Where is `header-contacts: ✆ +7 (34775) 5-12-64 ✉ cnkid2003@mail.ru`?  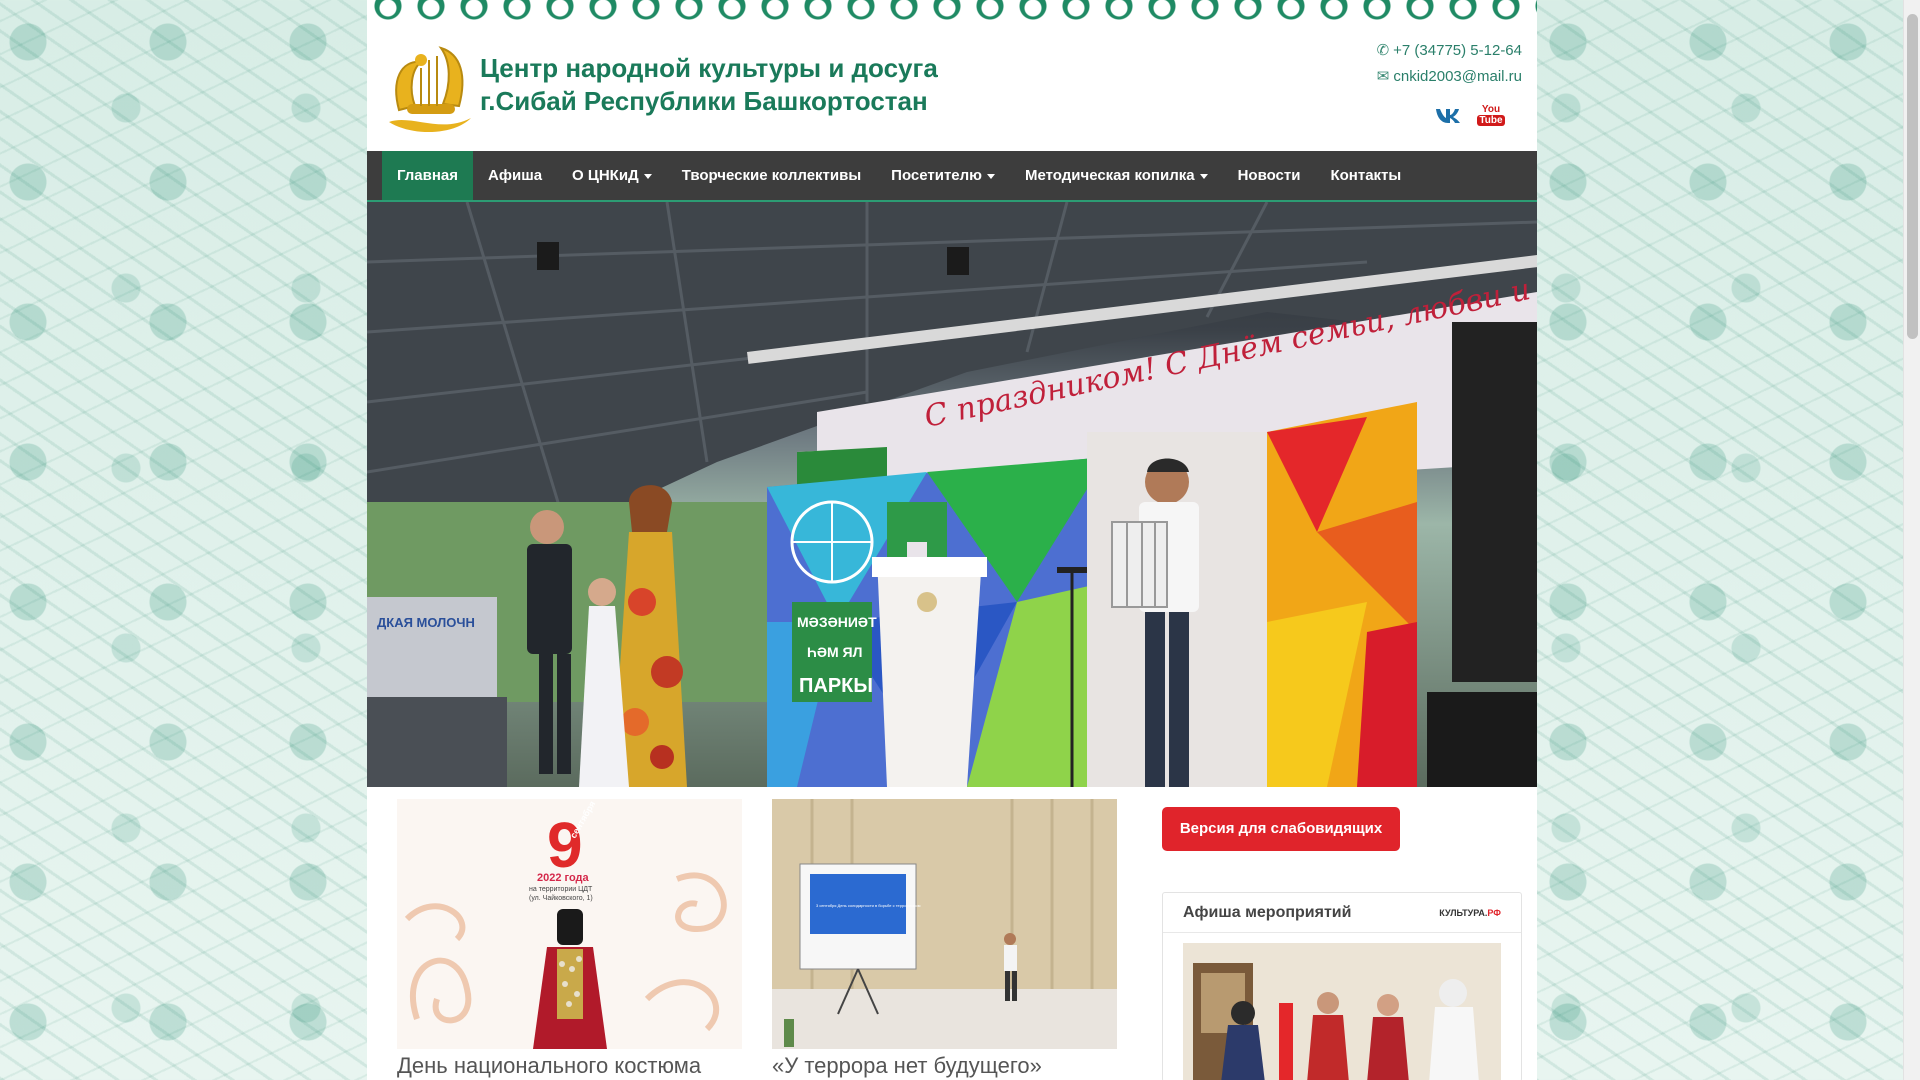
header-contacts: ✆ +7 (34775) 5-12-64 ✉ cnkid2003@mail.ru is located at coordinates (1447, 64).